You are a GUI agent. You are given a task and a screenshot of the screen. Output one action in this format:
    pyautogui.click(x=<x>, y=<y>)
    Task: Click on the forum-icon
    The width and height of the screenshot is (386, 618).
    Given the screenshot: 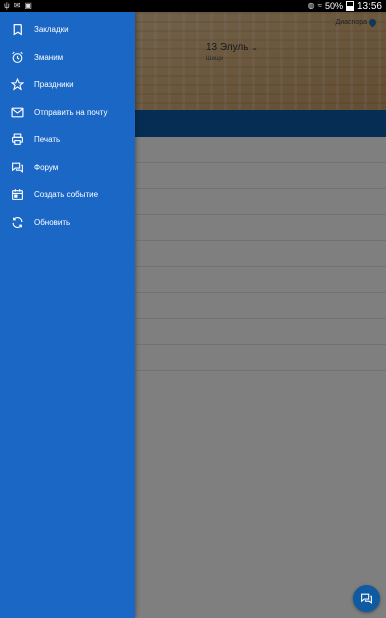 What is the action you would take?
    pyautogui.click(x=17, y=167)
    